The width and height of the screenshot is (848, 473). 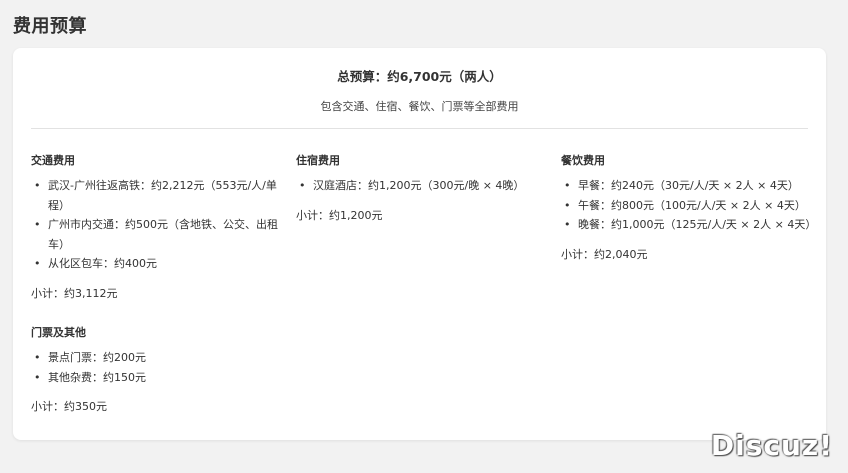 I want to click on list-item: • 广州市内交通：约500元（含地铁、公交、出租车）, so click(x=156, y=234).